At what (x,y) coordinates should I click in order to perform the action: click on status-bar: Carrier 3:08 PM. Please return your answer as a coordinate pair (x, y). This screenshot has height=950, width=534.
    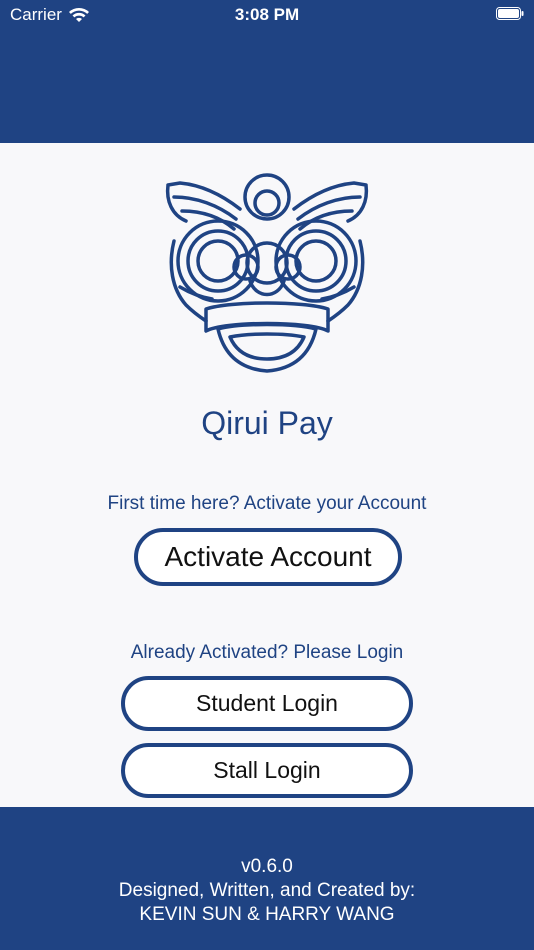
    Looking at the image, I should click on (267, 16).